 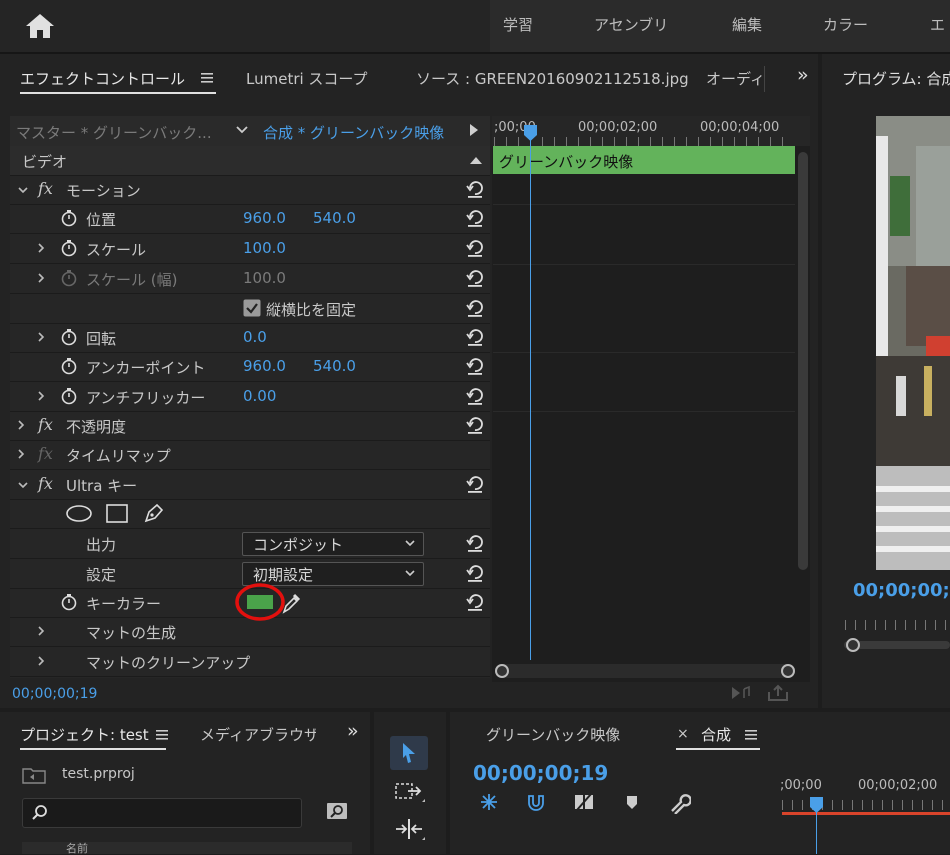 What do you see at coordinates (644, 160) in the screenshot?
I see `clip-bar: グリーンバック映像` at bounding box center [644, 160].